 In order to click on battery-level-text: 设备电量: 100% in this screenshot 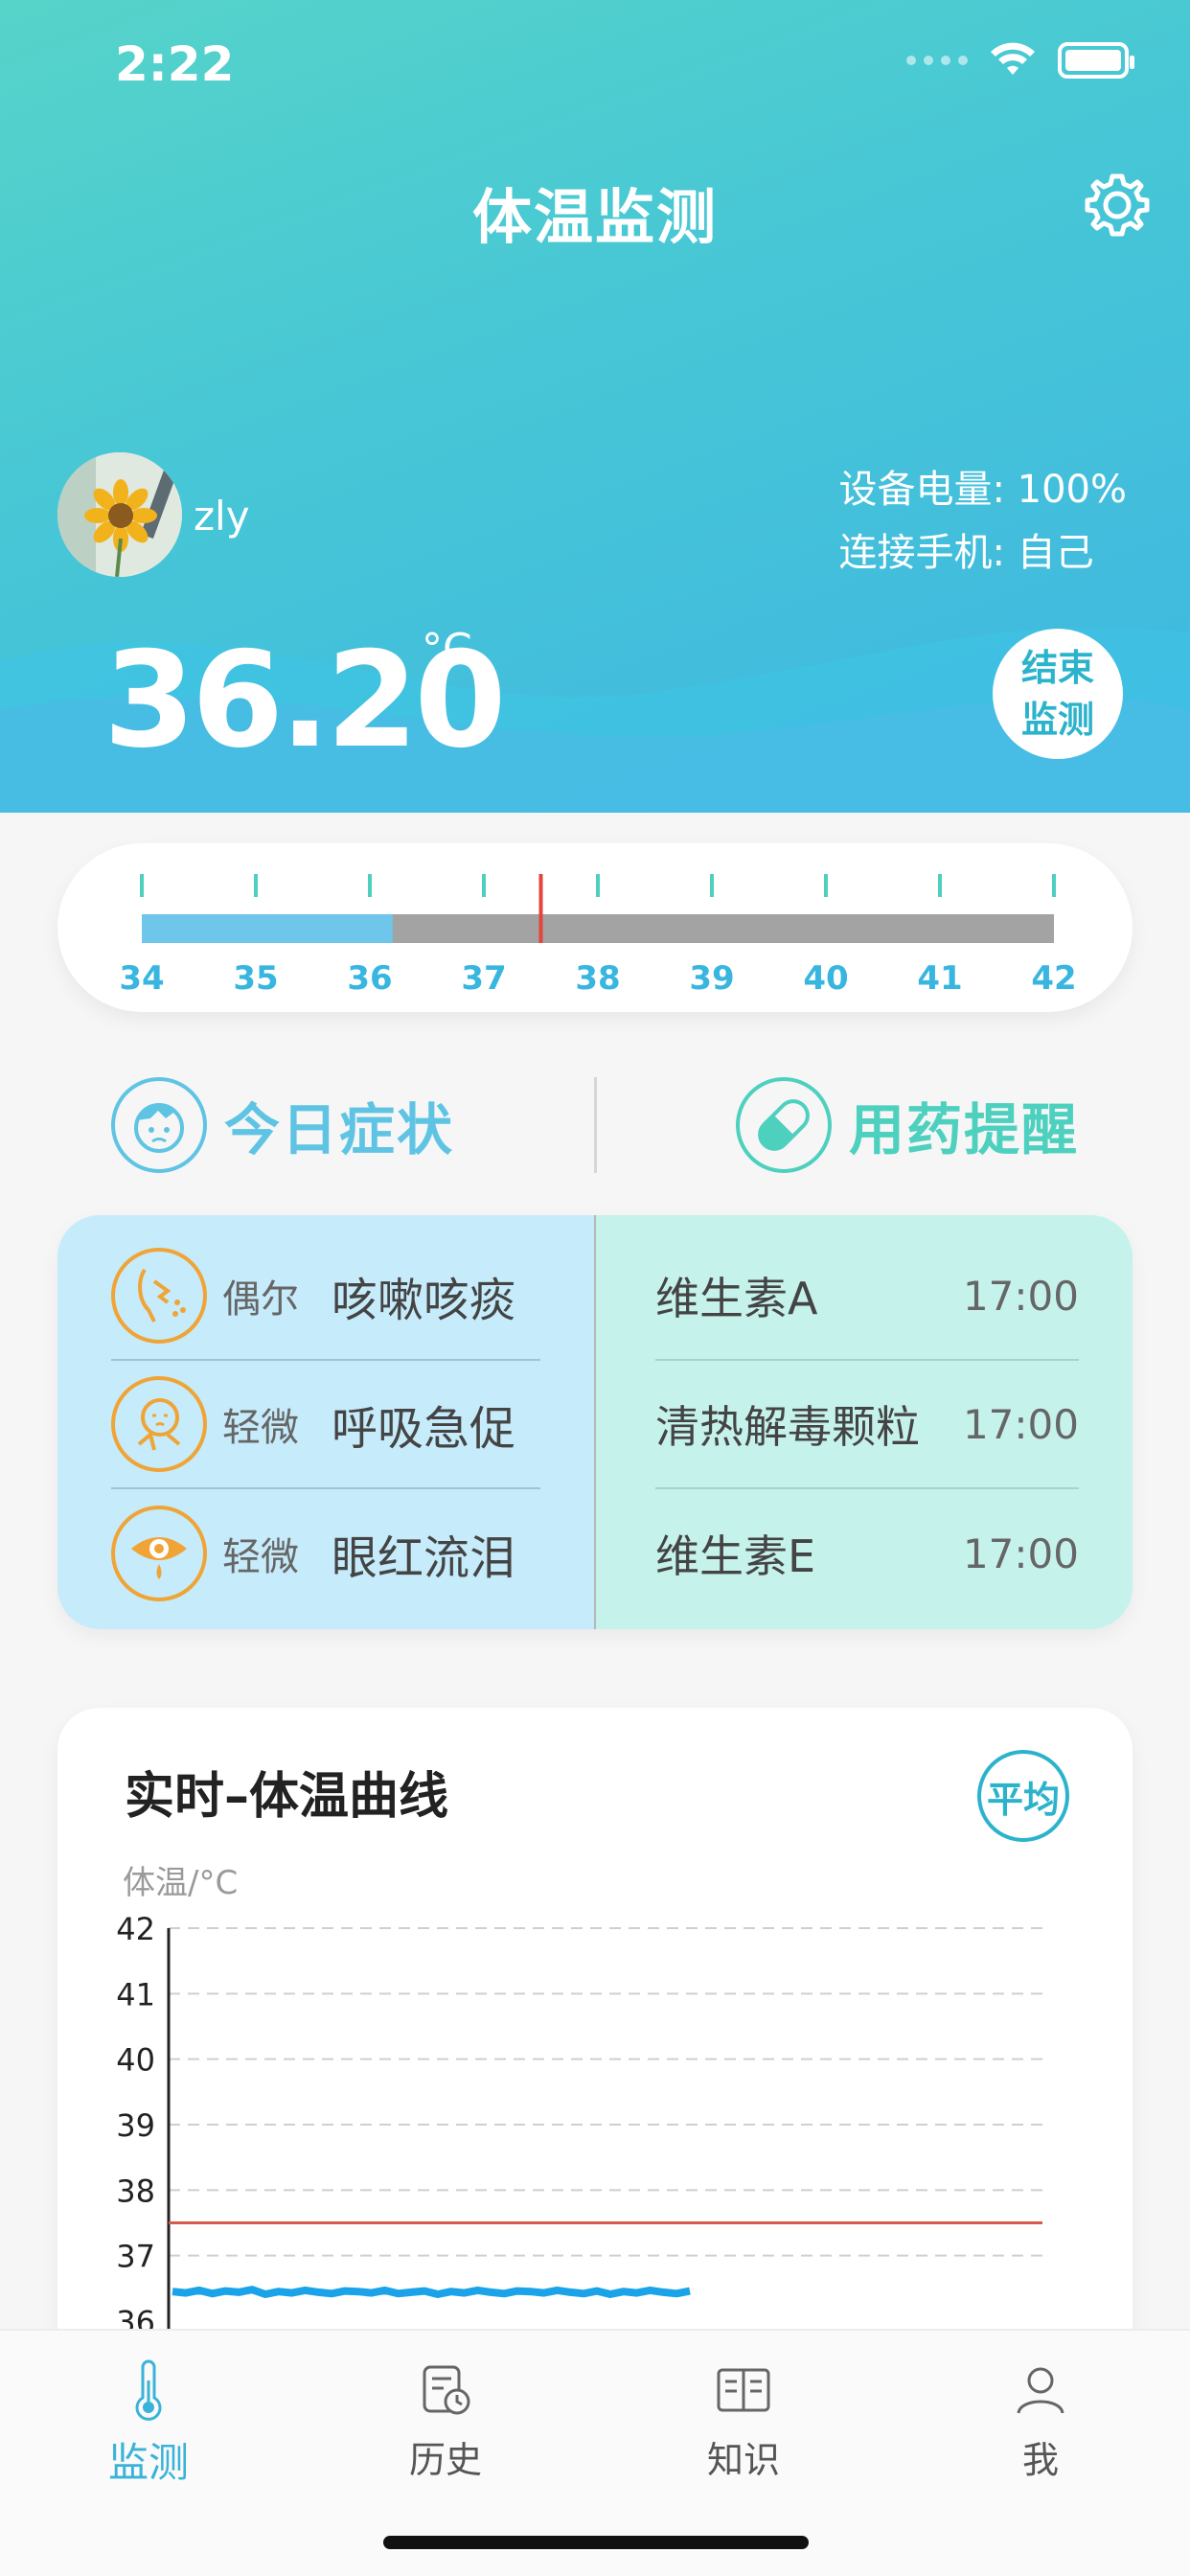, I will do `click(983, 490)`.